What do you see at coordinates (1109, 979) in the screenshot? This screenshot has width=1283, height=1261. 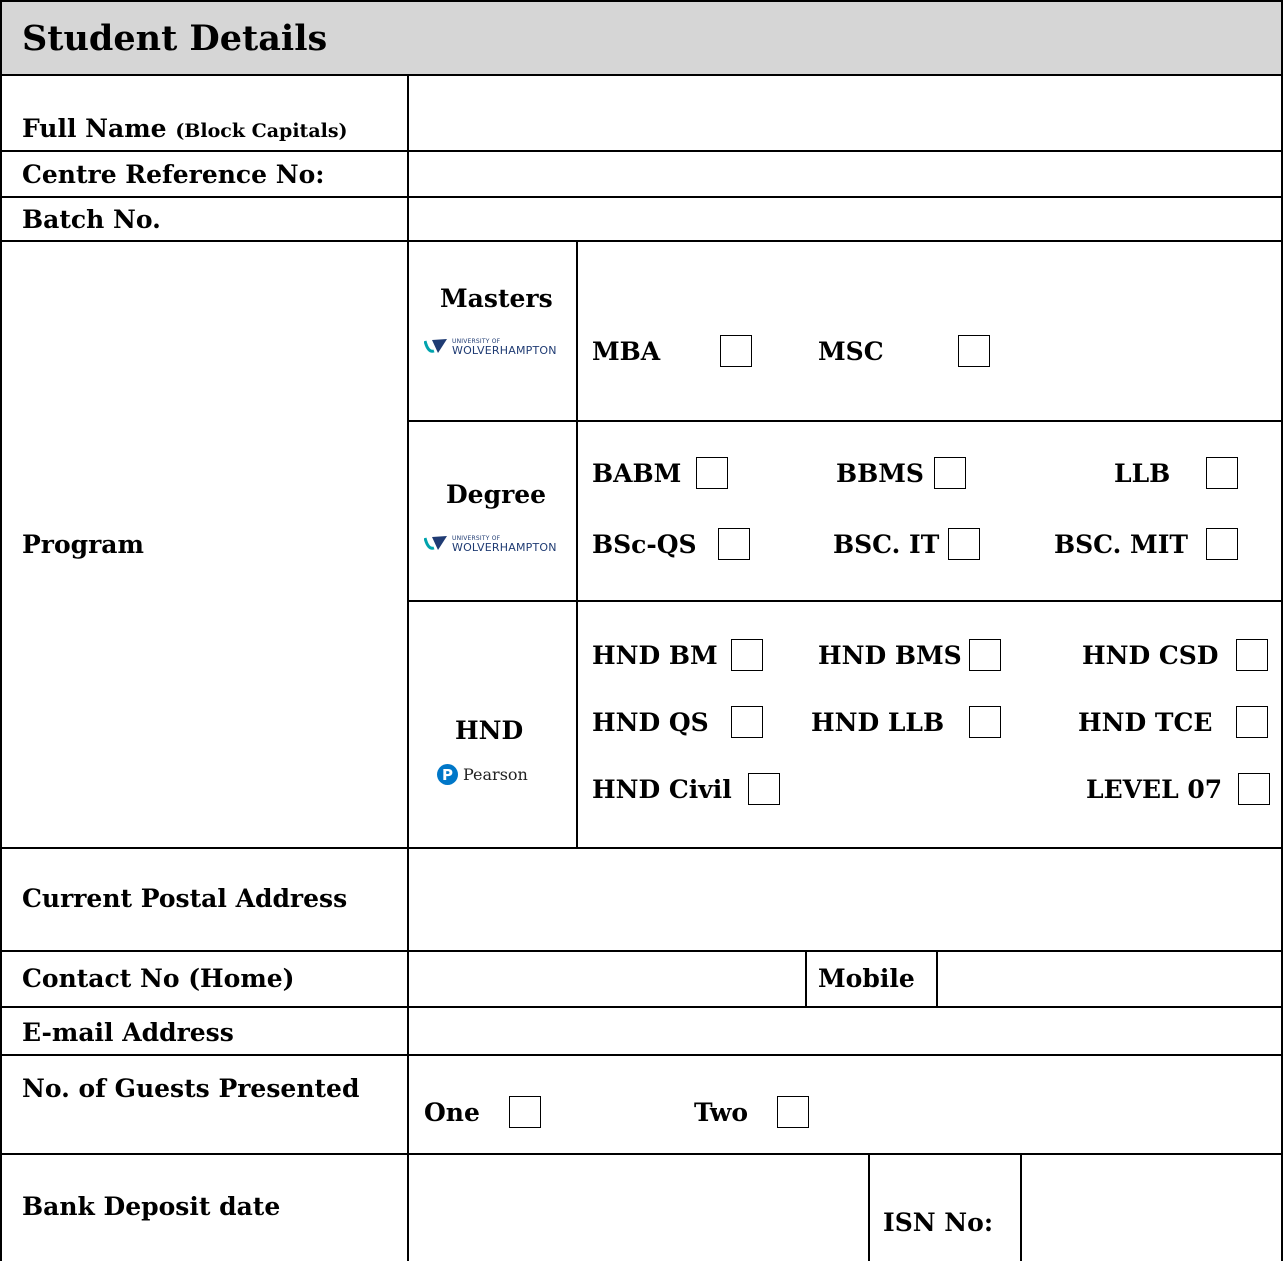 I see `mobile-input` at bounding box center [1109, 979].